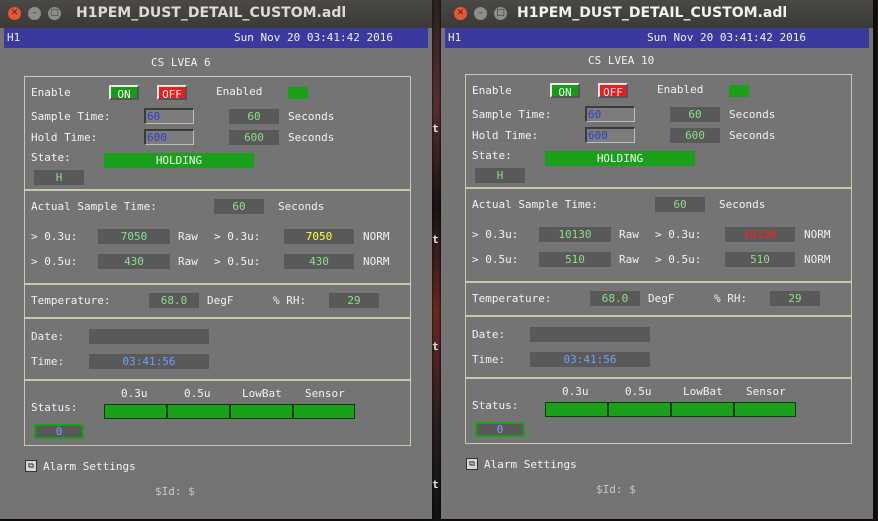  What do you see at coordinates (703, 391) in the screenshot?
I see `status-column: LowBat` at bounding box center [703, 391].